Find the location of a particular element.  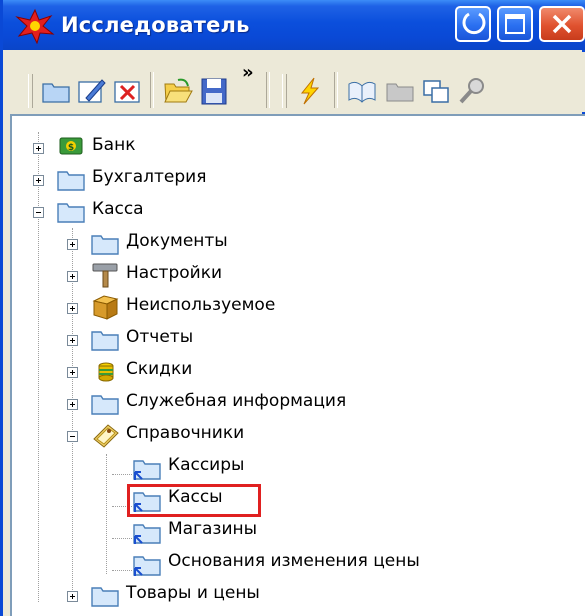

tree-item-label: Магазины is located at coordinates (213, 529).